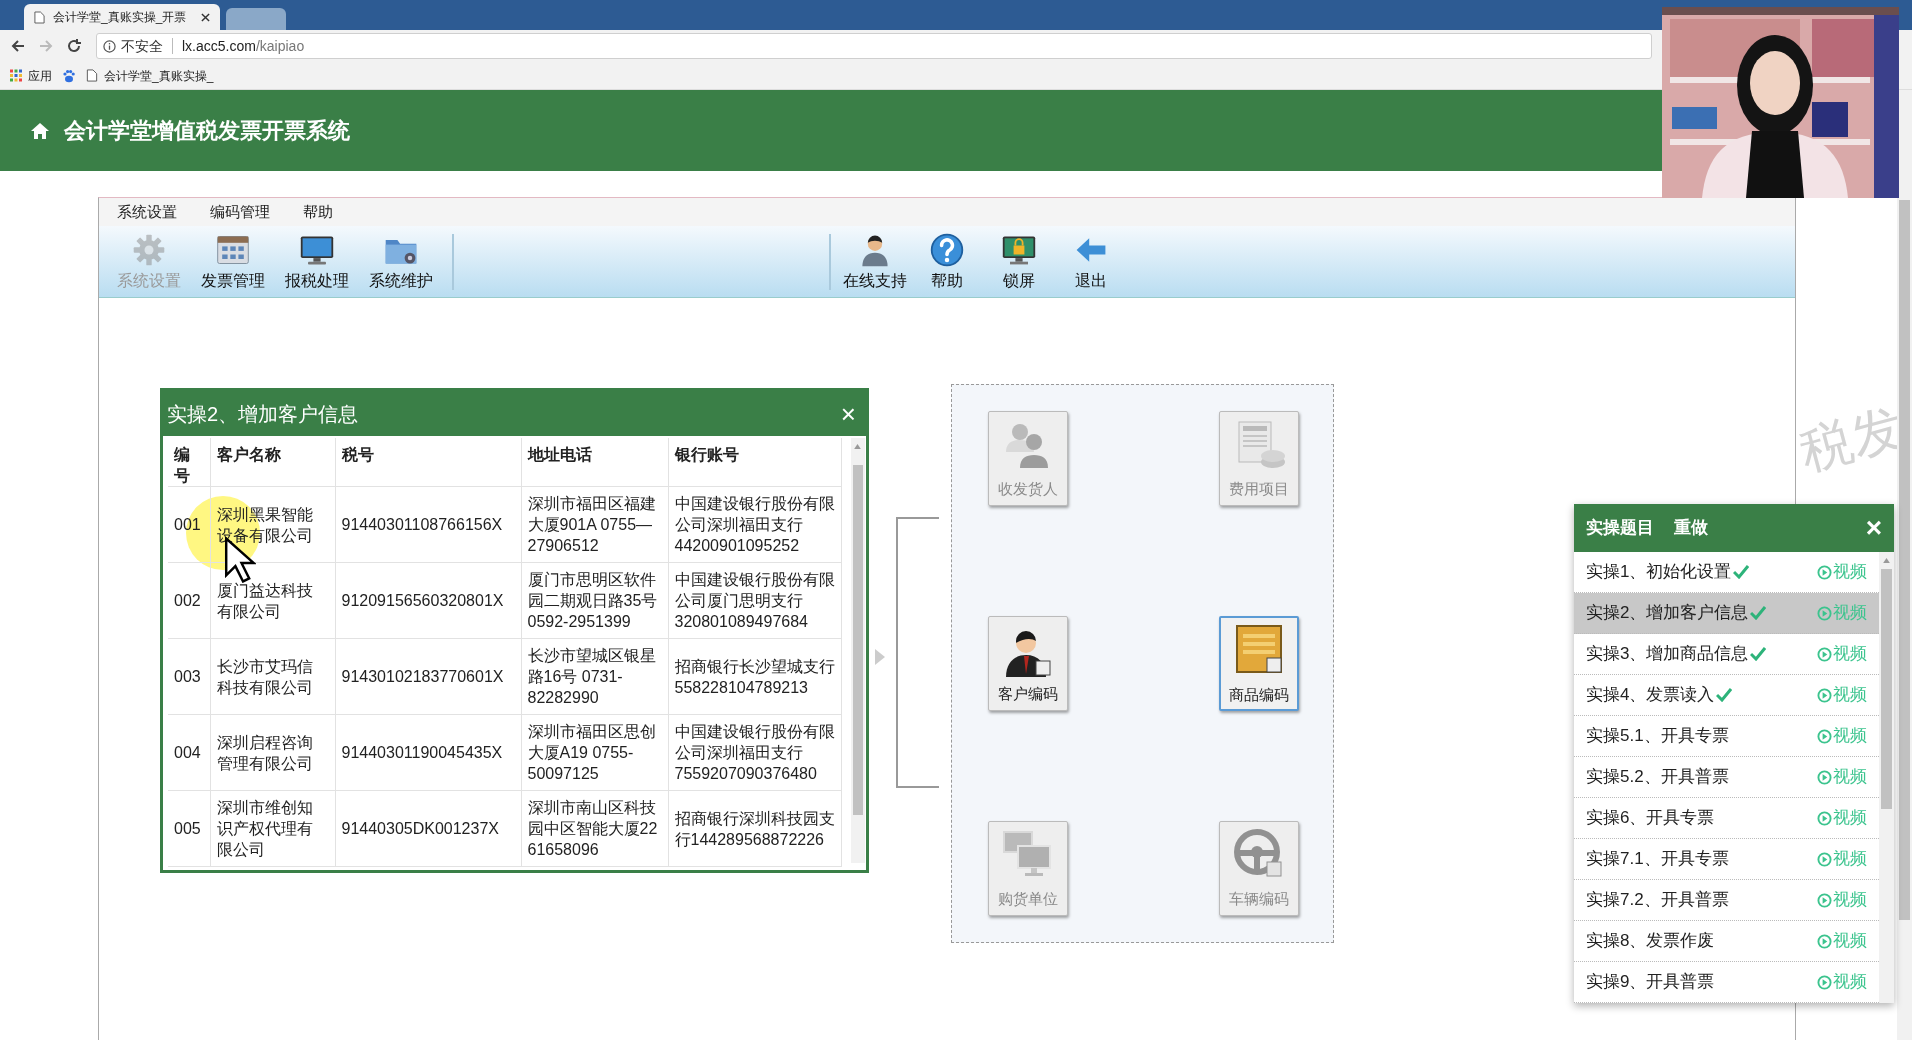 Image resolution: width=1912 pixels, height=1040 pixels. What do you see at coordinates (592, 753) in the screenshot?
I see `table-cell-text: 深圳市福田区思创大厦A19 0755-50097125` at bounding box center [592, 753].